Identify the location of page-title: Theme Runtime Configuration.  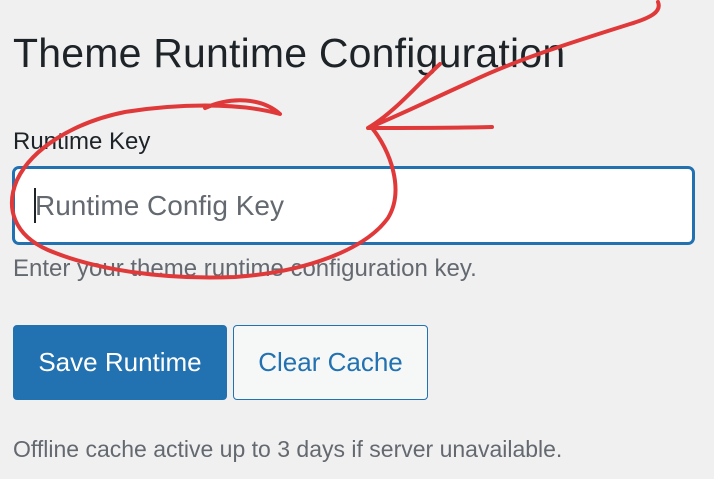
(289, 53).